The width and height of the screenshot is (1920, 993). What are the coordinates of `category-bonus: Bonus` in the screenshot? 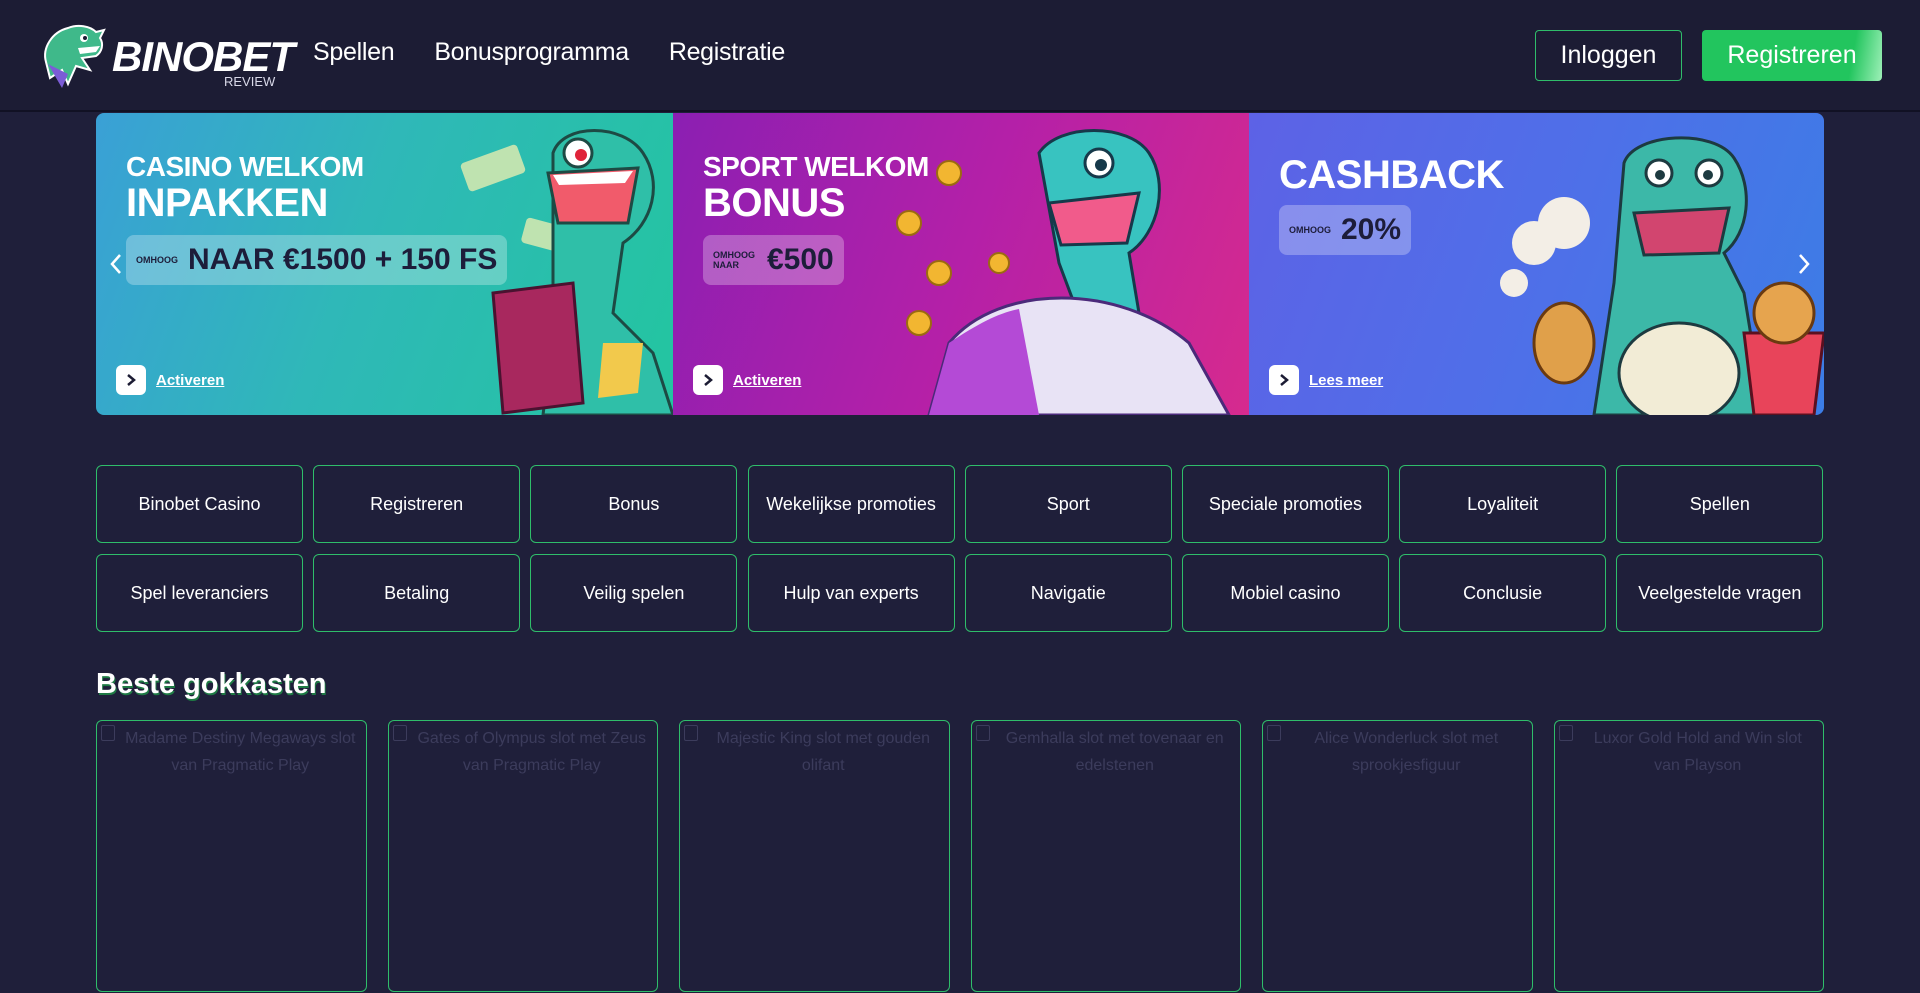 It's located at (634, 504).